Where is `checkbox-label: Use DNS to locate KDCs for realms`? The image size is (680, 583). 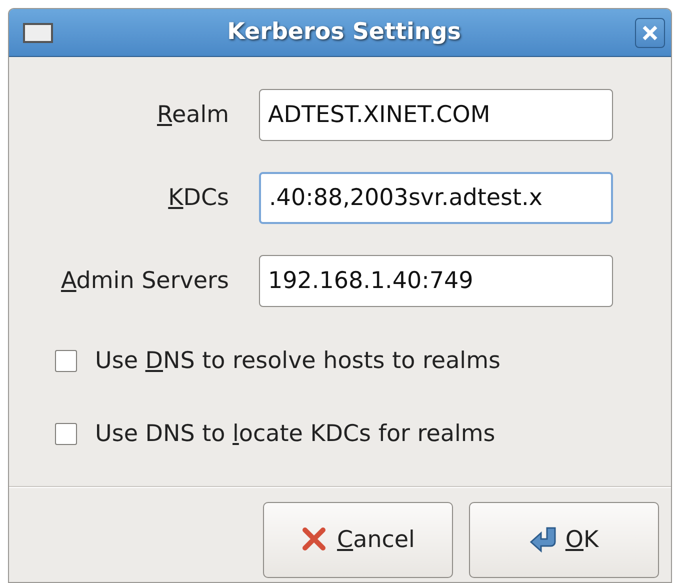 checkbox-label: Use DNS to locate KDCs for realms is located at coordinates (295, 434).